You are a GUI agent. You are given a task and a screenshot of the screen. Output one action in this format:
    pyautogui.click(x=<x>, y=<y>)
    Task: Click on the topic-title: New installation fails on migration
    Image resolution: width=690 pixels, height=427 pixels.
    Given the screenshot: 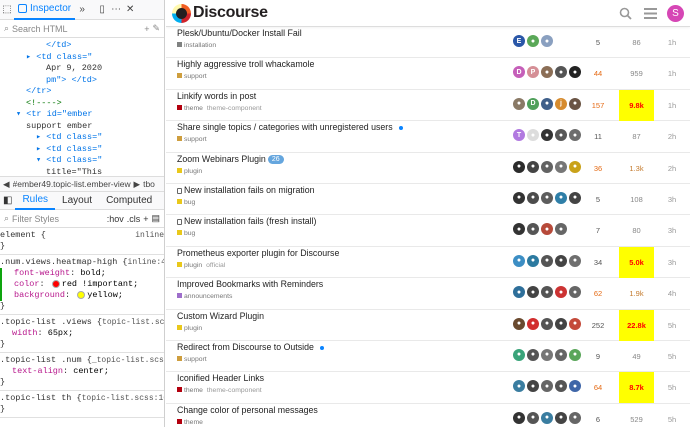 What is the action you would take?
    pyautogui.click(x=246, y=190)
    